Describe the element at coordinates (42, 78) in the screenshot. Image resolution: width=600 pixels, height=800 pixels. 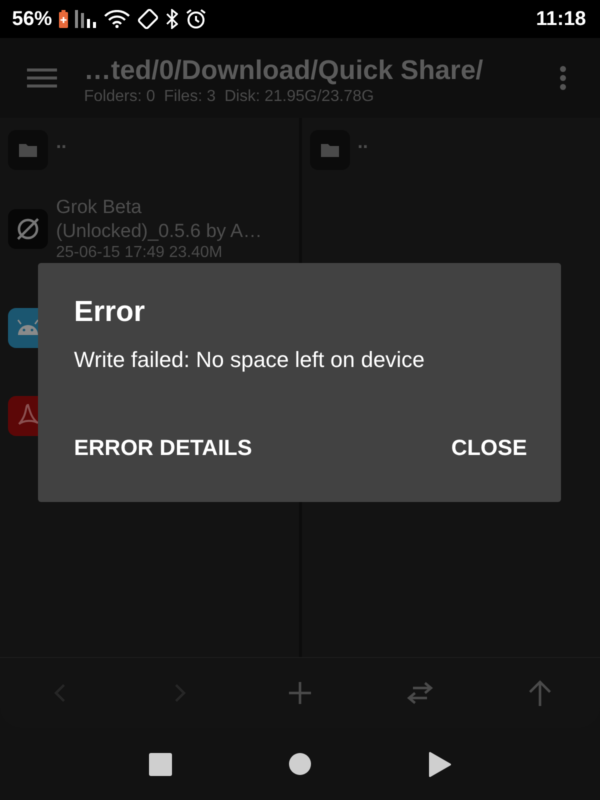
I see `menu-icon` at that location.